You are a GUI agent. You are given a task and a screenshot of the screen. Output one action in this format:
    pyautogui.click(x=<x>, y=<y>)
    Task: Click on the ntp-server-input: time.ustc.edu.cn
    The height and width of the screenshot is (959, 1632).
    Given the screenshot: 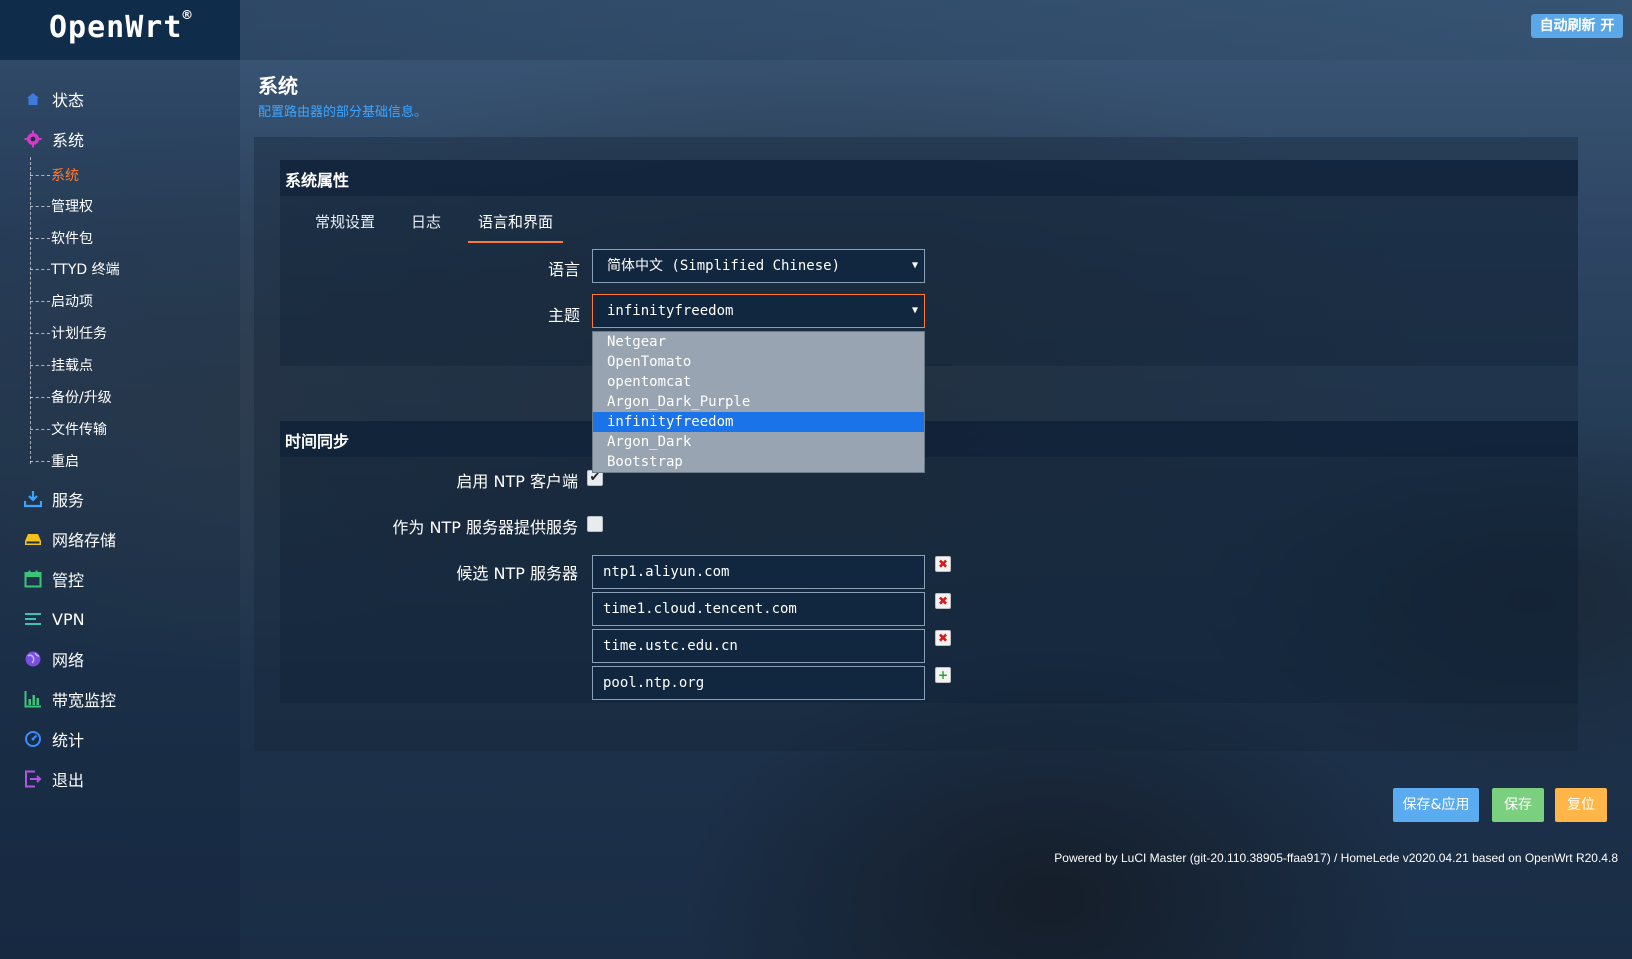 What is the action you would take?
    pyautogui.click(x=758, y=646)
    